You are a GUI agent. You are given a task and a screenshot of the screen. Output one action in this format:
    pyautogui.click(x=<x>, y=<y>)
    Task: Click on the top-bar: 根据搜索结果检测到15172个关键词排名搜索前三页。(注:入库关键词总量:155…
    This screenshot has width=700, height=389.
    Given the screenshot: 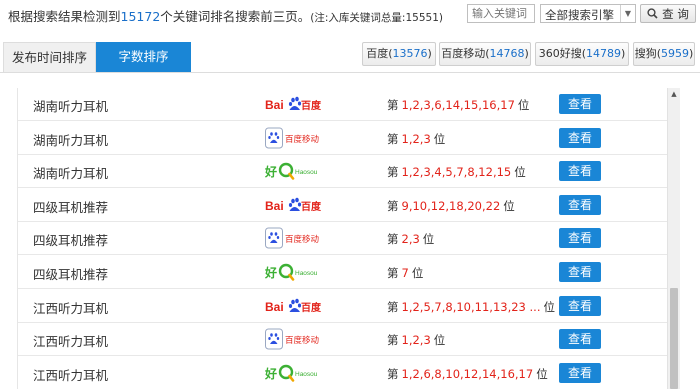 What is the action you would take?
    pyautogui.click(x=350, y=14)
    